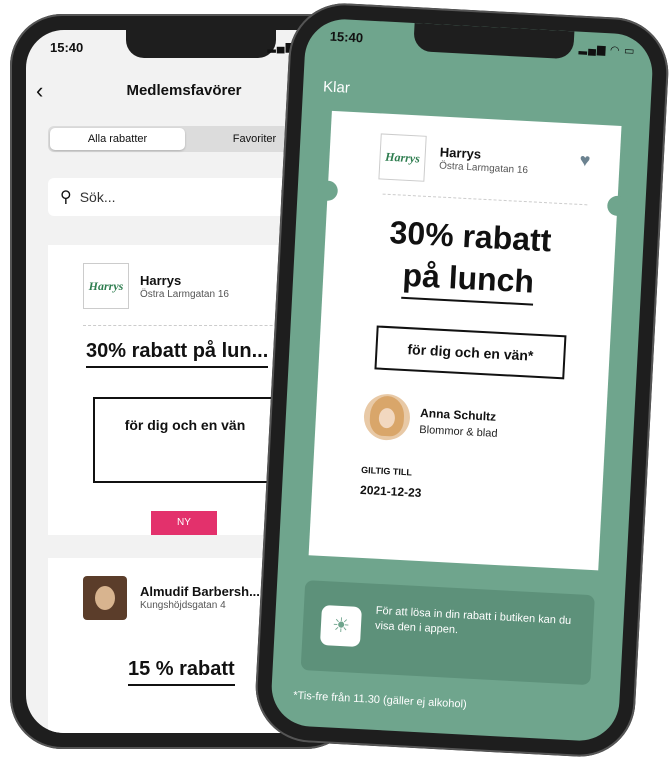 The height and width of the screenshot is (759, 669). Describe the element at coordinates (379, 700) in the screenshot. I see `footnote: *Tis-fre från 11.30 (gäller ej alkohol)` at that location.